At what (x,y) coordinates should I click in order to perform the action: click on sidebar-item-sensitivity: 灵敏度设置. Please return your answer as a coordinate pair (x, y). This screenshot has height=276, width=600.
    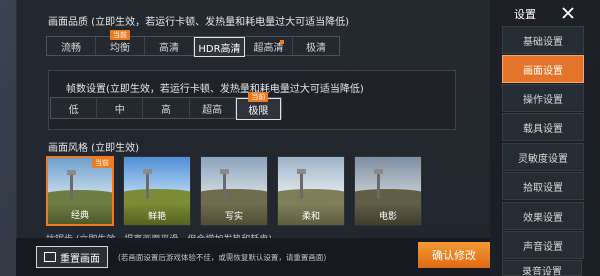
    Looking at the image, I should click on (543, 157).